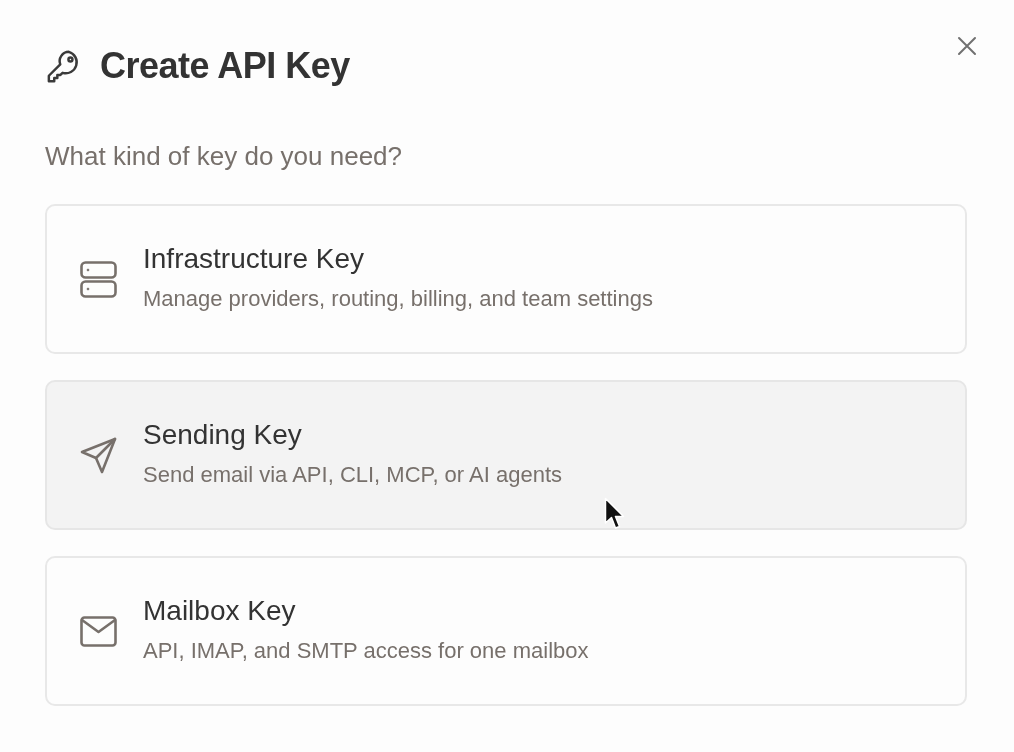  I want to click on server-icon, so click(98, 279).